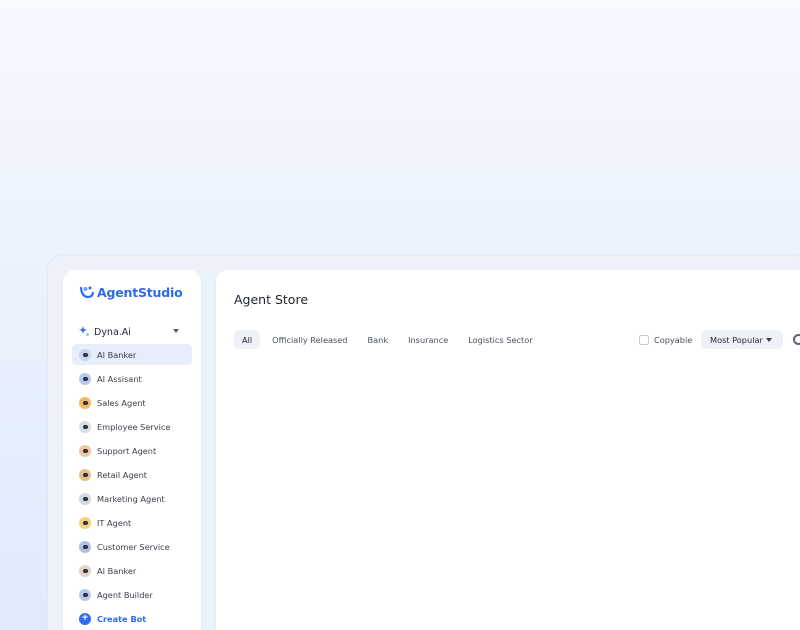 The height and width of the screenshot is (630, 800). Describe the element at coordinates (271, 299) in the screenshot. I see `page-title: Agent Store` at that location.